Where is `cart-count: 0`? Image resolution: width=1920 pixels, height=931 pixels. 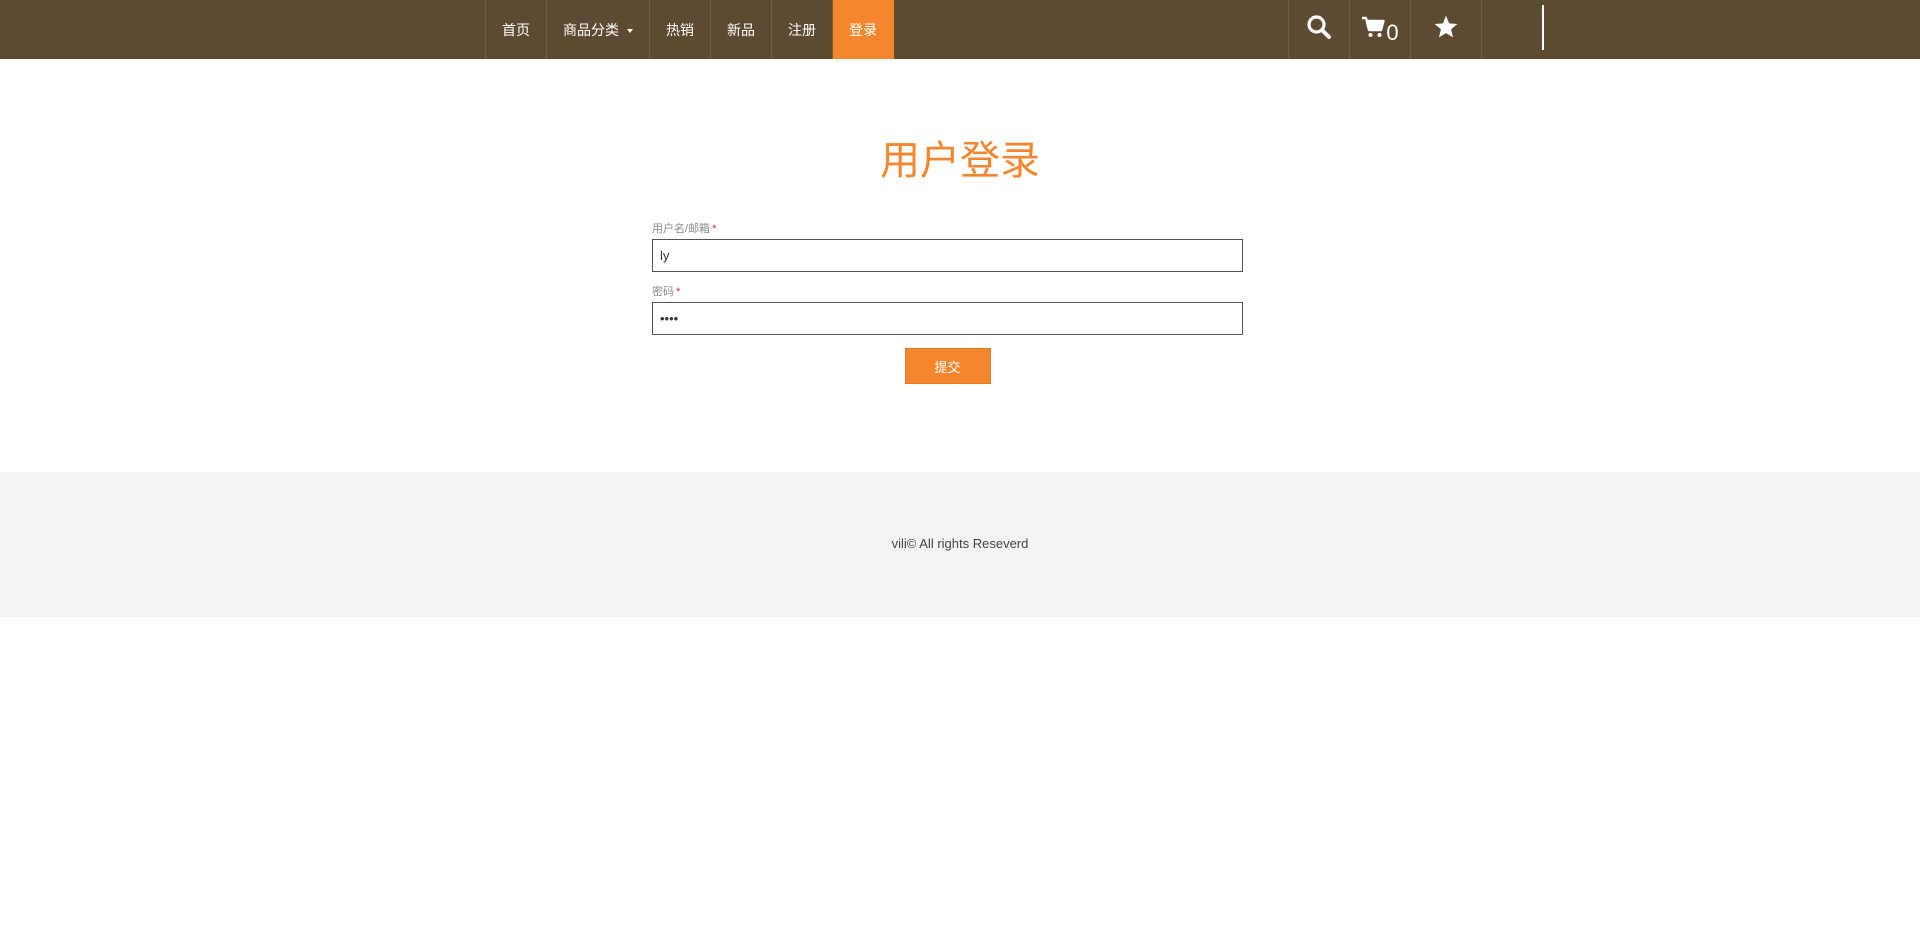
cart-count: 0 is located at coordinates (1392, 32).